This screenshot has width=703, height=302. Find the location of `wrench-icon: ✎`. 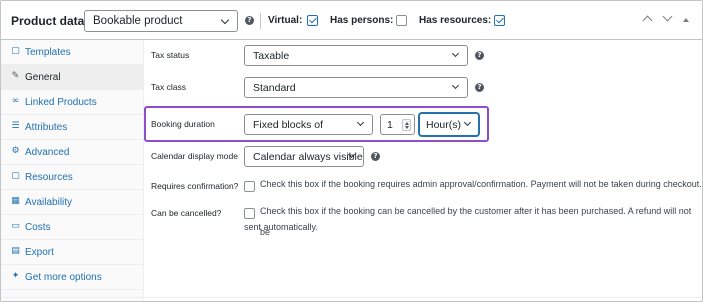

wrench-icon: ✎ is located at coordinates (15, 76).